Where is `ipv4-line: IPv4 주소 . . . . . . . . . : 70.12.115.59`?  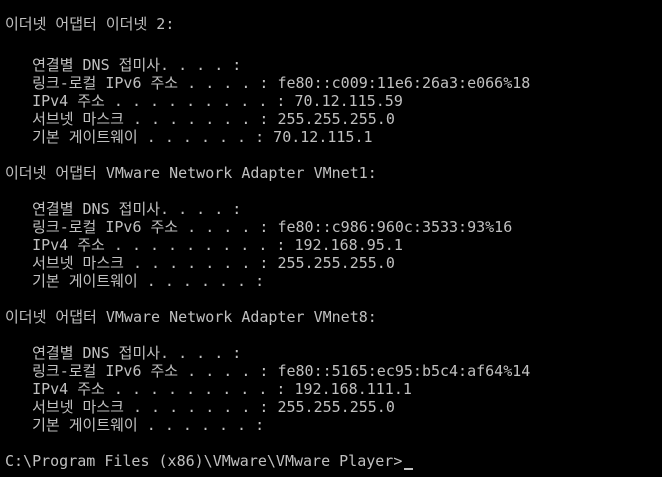
ipv4-line: IPv4 주소 . . . . . . . . . : 70.12.115.59 is located at coordinates (204, 101).